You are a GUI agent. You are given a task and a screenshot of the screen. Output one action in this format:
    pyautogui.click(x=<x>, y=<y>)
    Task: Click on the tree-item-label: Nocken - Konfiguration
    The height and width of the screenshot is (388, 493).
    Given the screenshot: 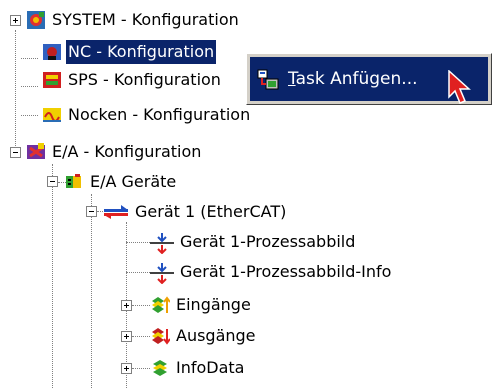 What is the action you would take?
    pyautogui.click(x=159, y=114)
    